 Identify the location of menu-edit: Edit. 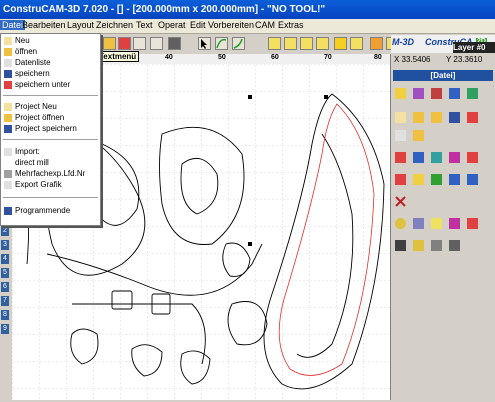
(198, 25).